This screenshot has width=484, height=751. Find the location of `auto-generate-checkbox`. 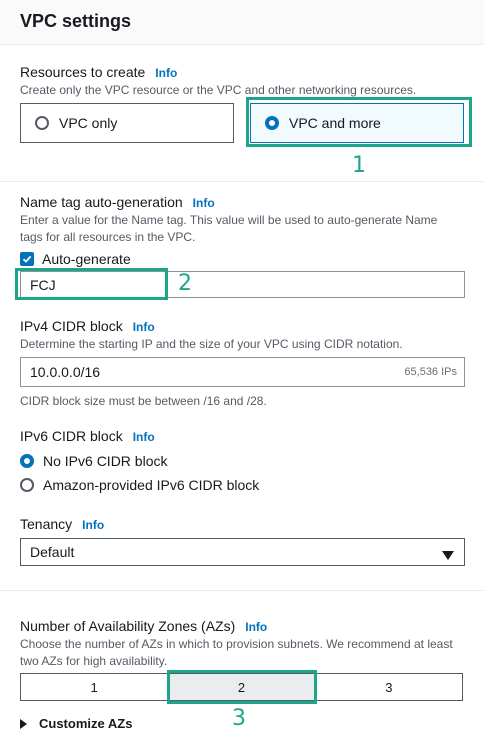

auto-generate-checkbox is located at coordinates (27, 259).